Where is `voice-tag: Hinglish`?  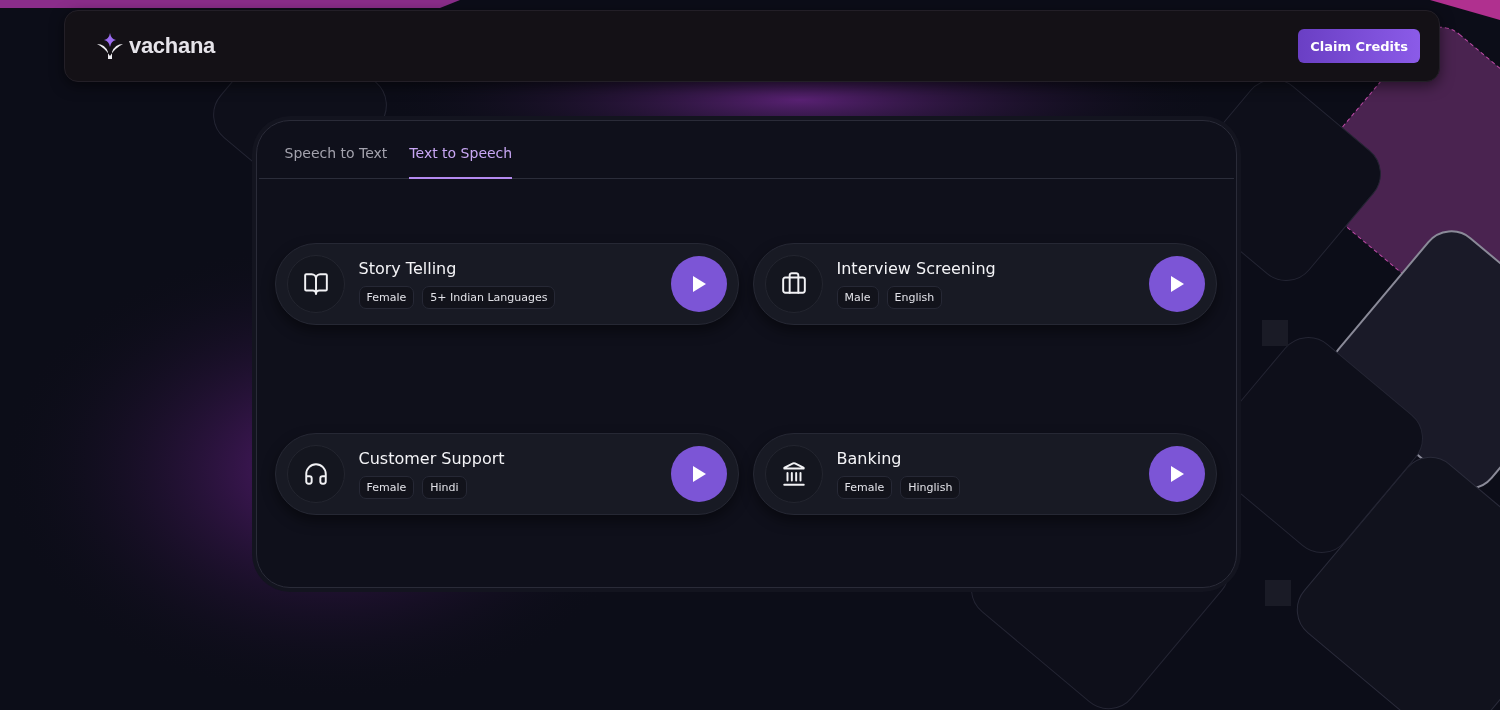 voice-tag: Hinglish is located at coordinates (930, 487).